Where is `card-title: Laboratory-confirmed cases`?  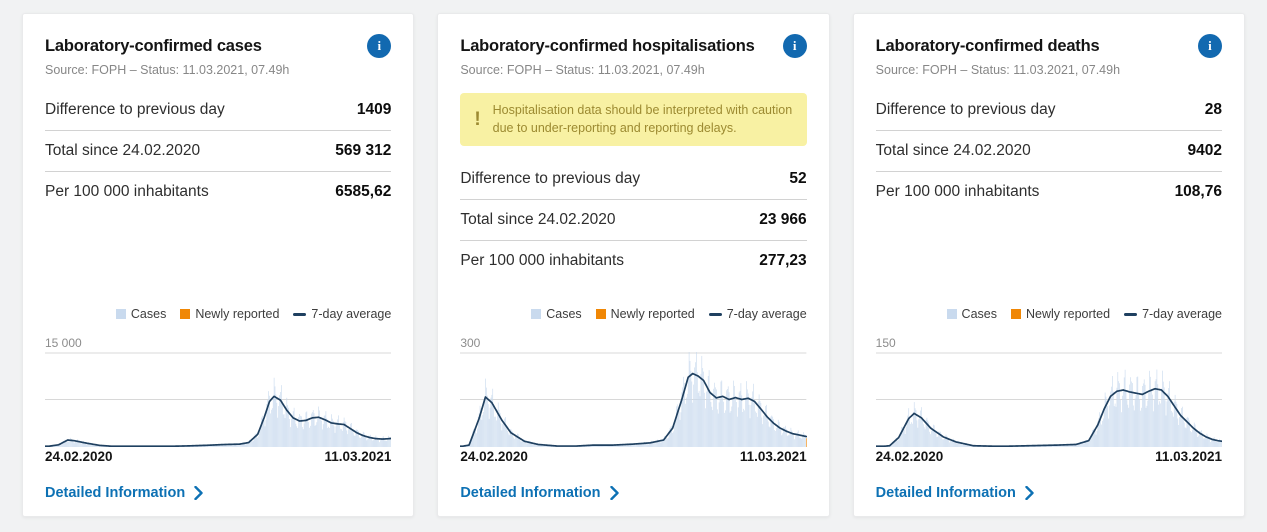 card-title: Laboratory-confirmed cases is located at coordinates (153, 46).